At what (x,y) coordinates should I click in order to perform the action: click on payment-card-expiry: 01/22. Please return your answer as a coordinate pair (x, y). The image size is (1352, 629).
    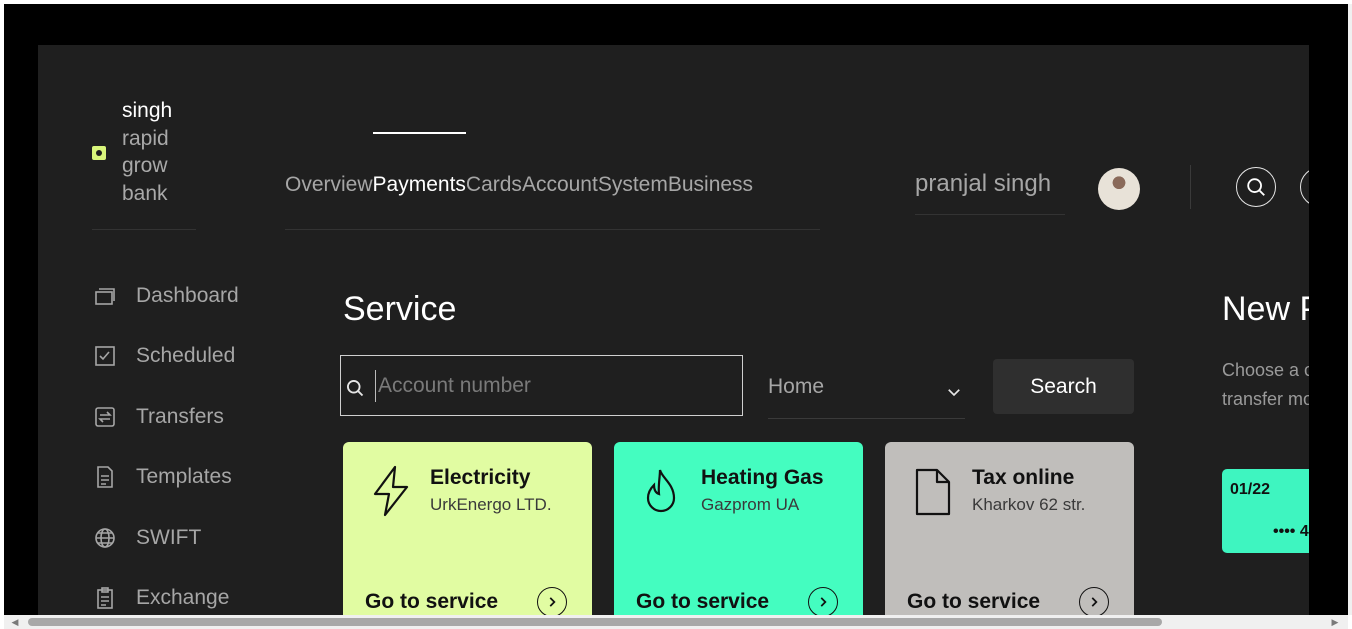
    Looking at the image, I should click on (1250, 489).